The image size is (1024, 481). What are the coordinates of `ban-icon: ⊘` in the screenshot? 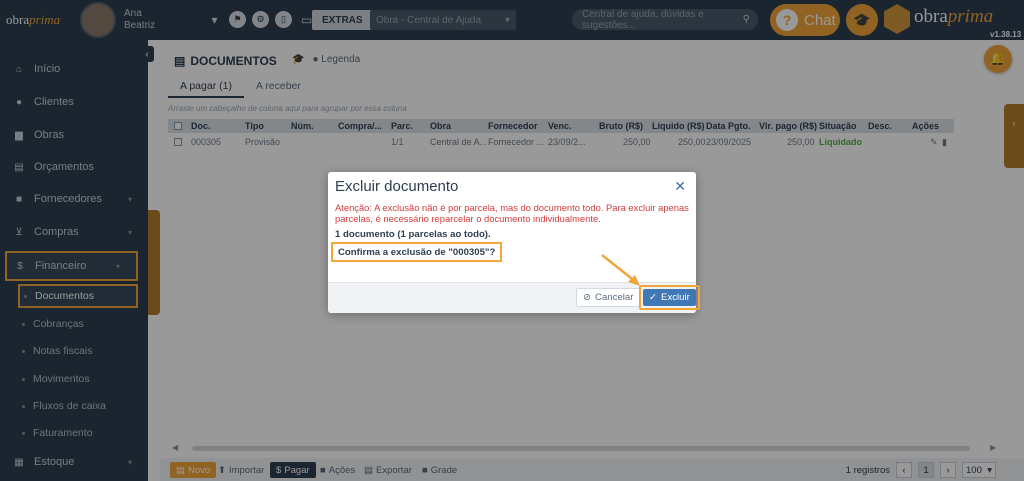 It's located at (587, 297).